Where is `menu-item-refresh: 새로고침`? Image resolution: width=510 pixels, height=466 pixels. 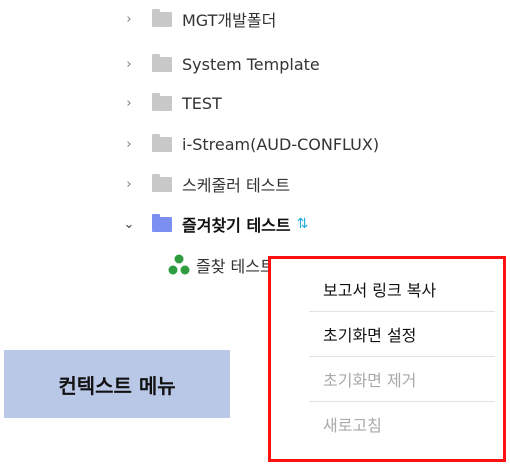 menu-item-refresh: 새로고침 is located at coordinates (402, 424).